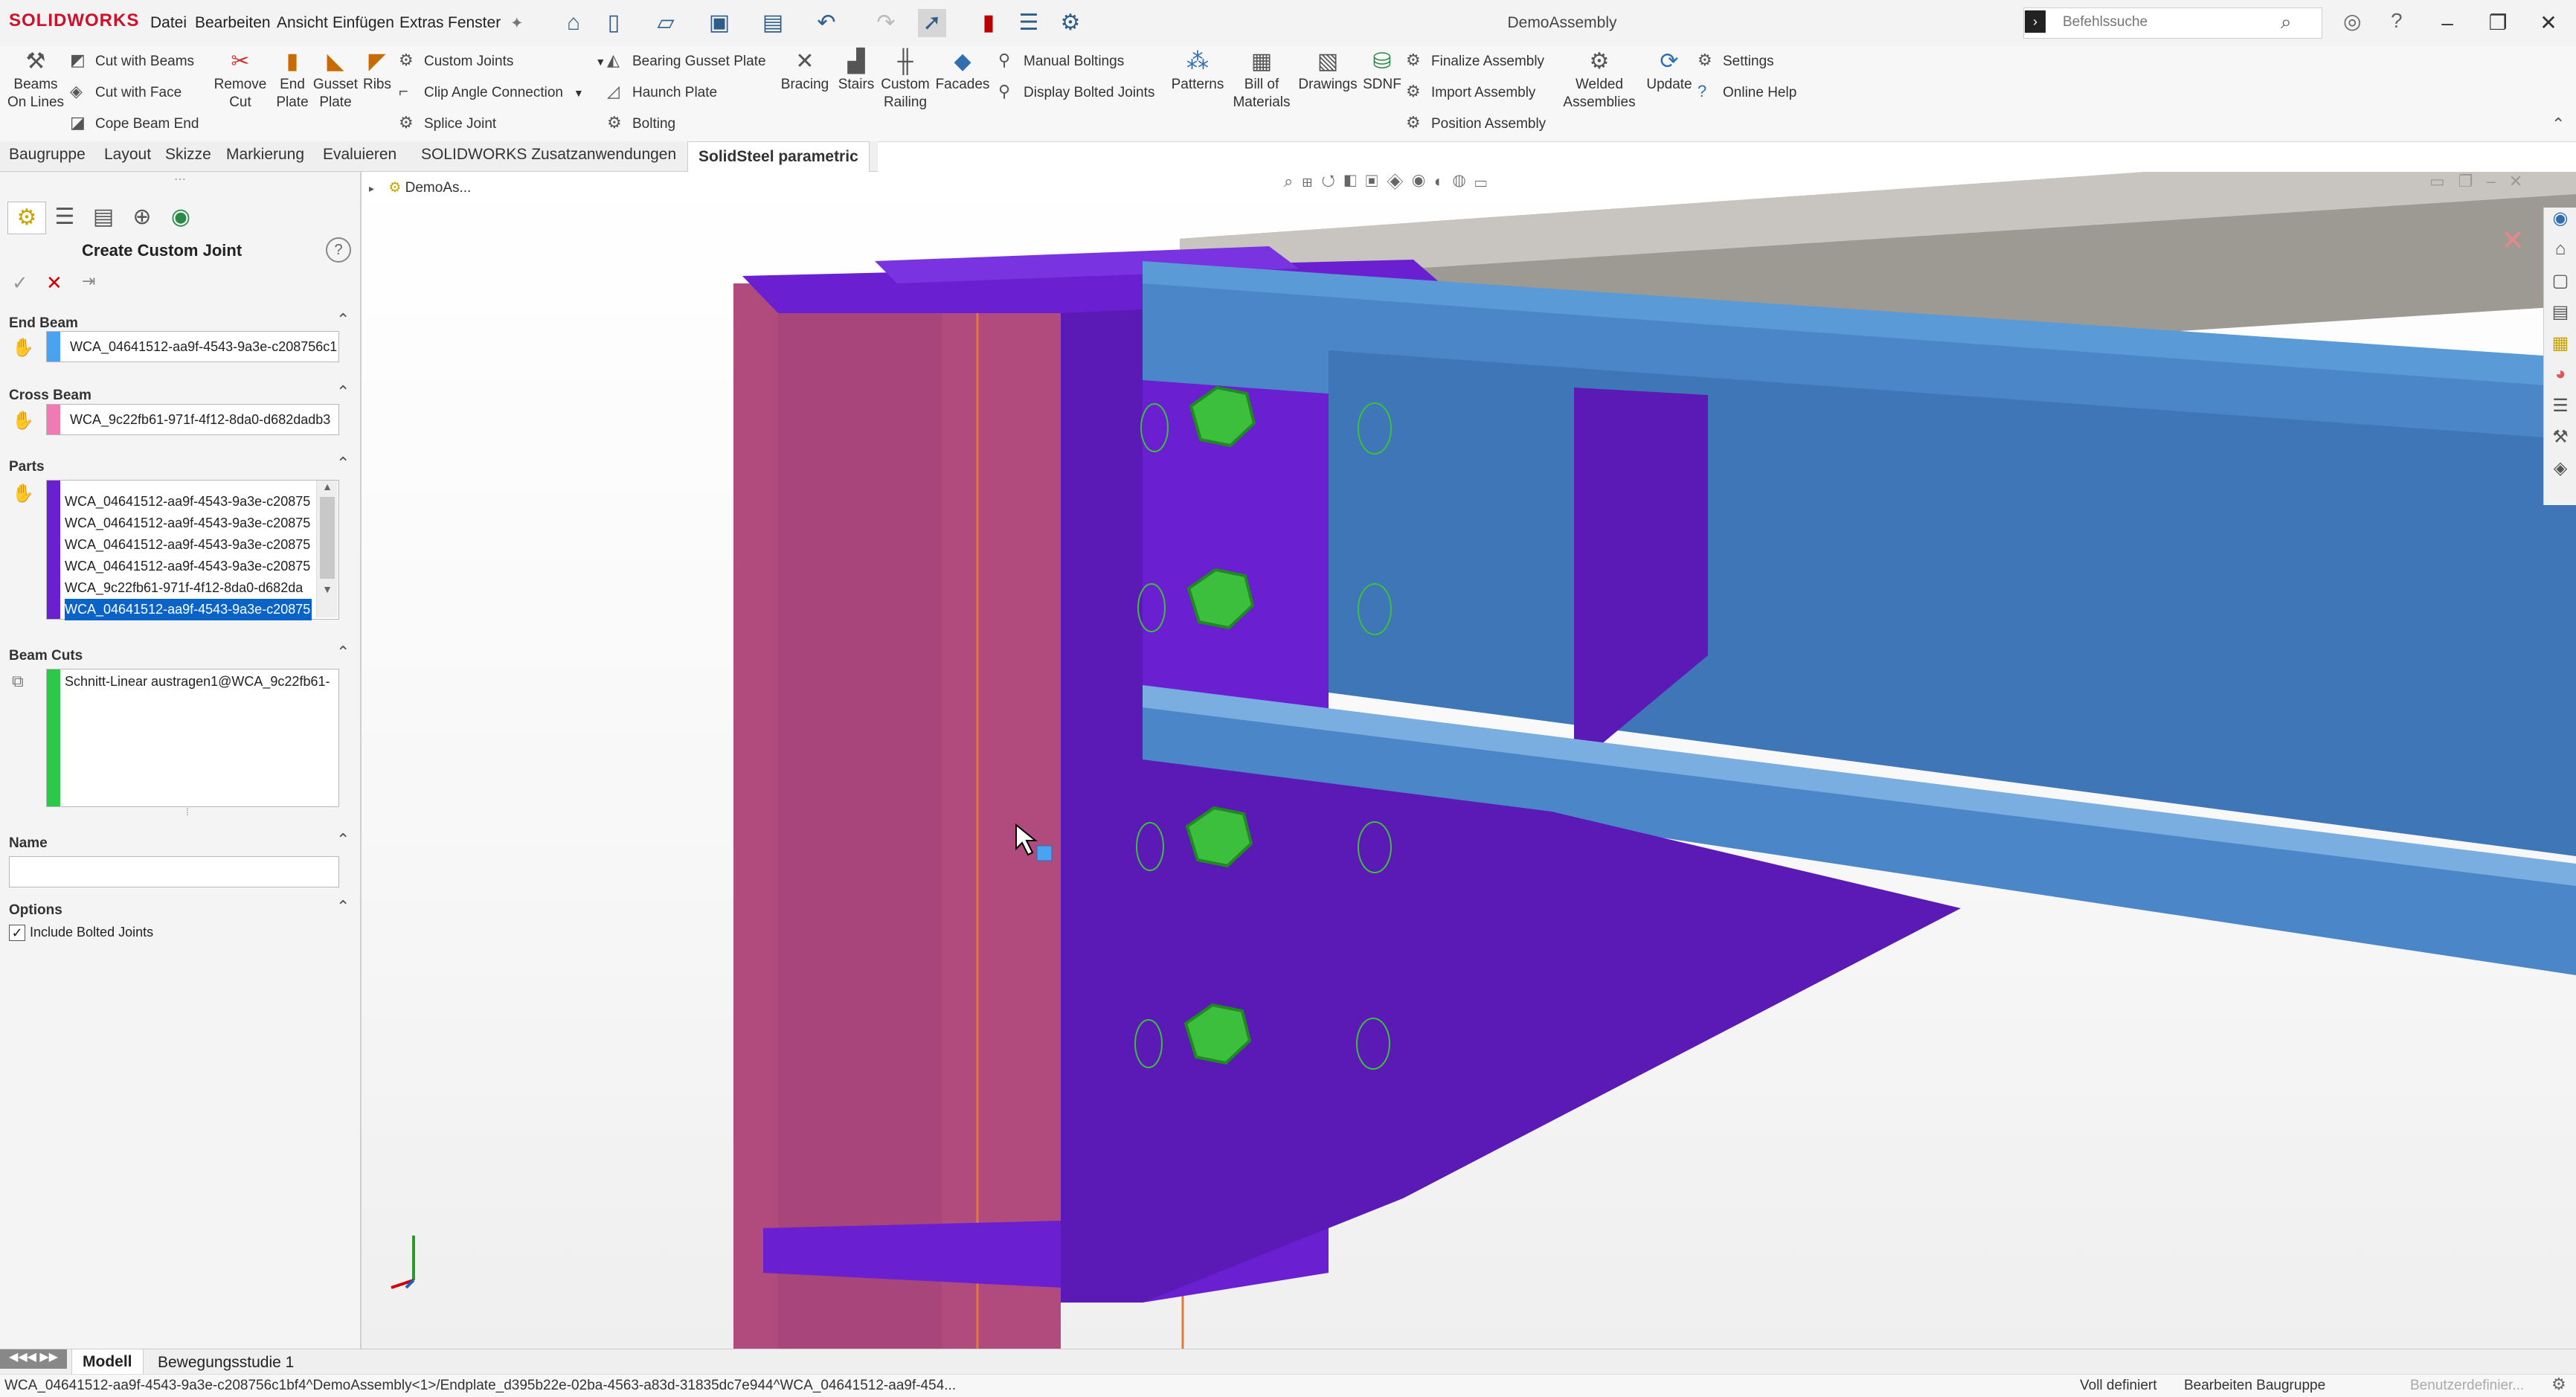 The width and height of the screenshot is (2576, 1397). What do you see at coordinates (226, 1363) in the screenshot?
I see `tab-bewegungsstudie: Bewegungsstudie 1` at bounding box center [226, 1363].